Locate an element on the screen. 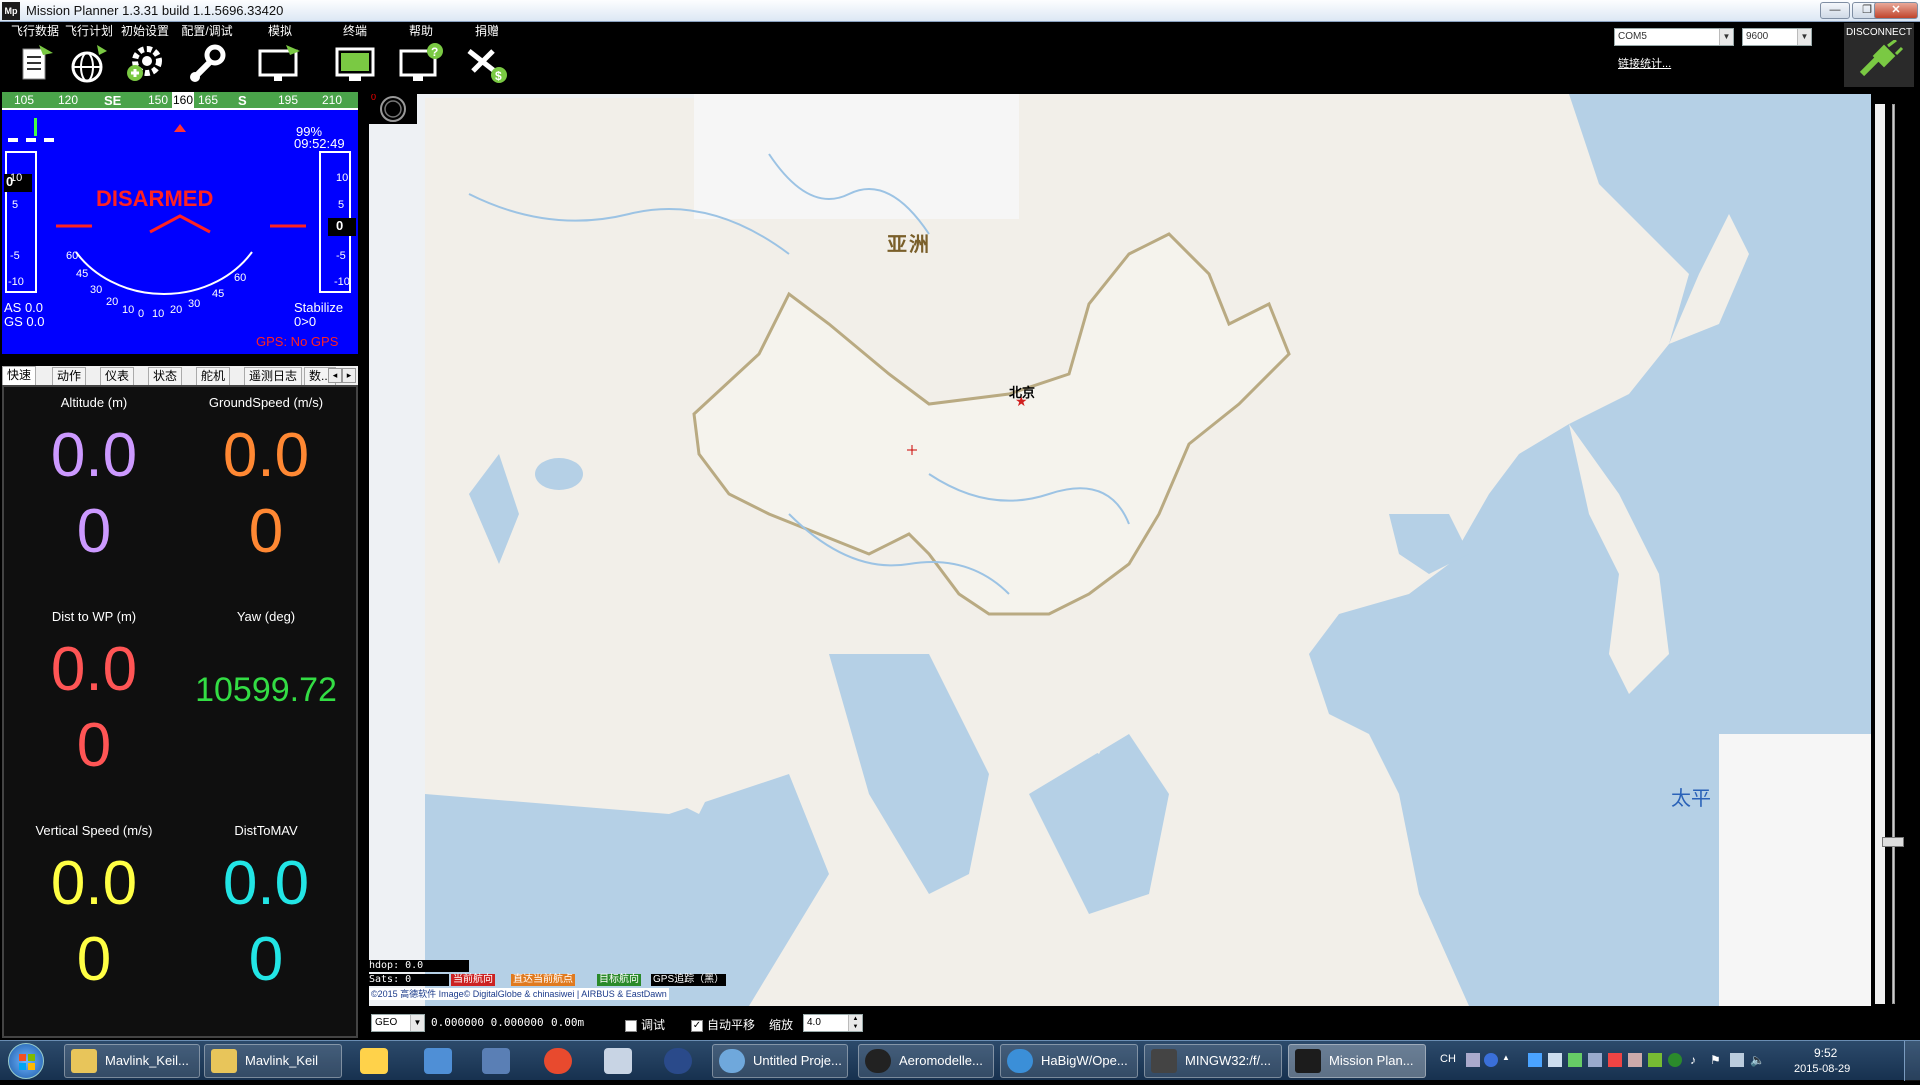  calculator-icon is located at coordinates (618, 1061).